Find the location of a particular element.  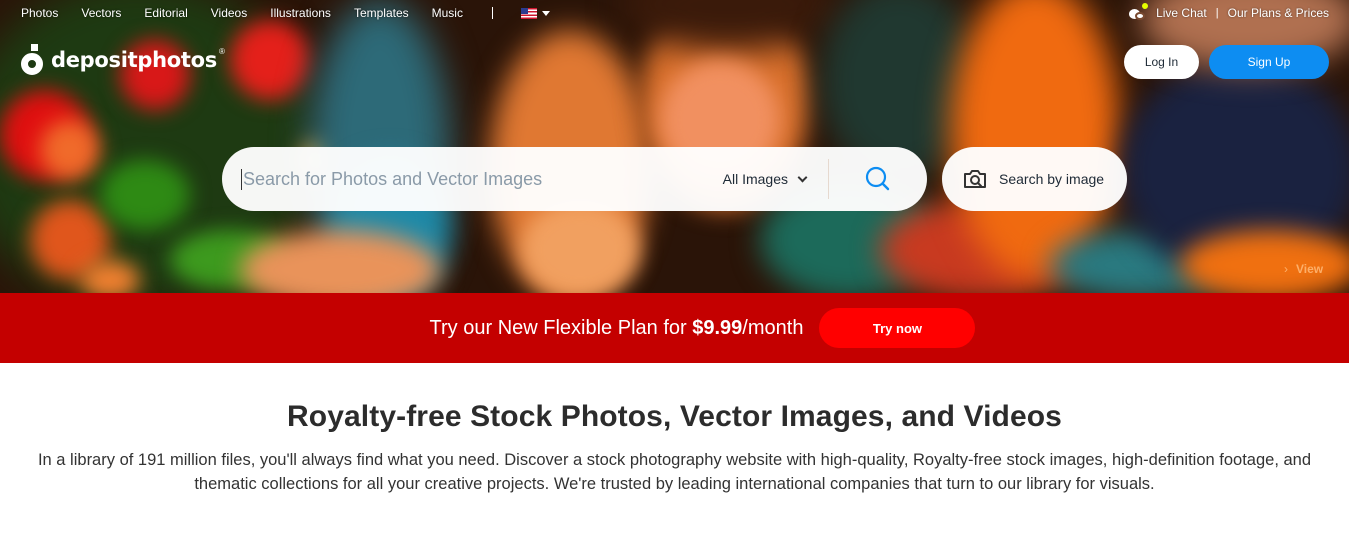

nav-photos: Photos is located at coordinates (39, 13).